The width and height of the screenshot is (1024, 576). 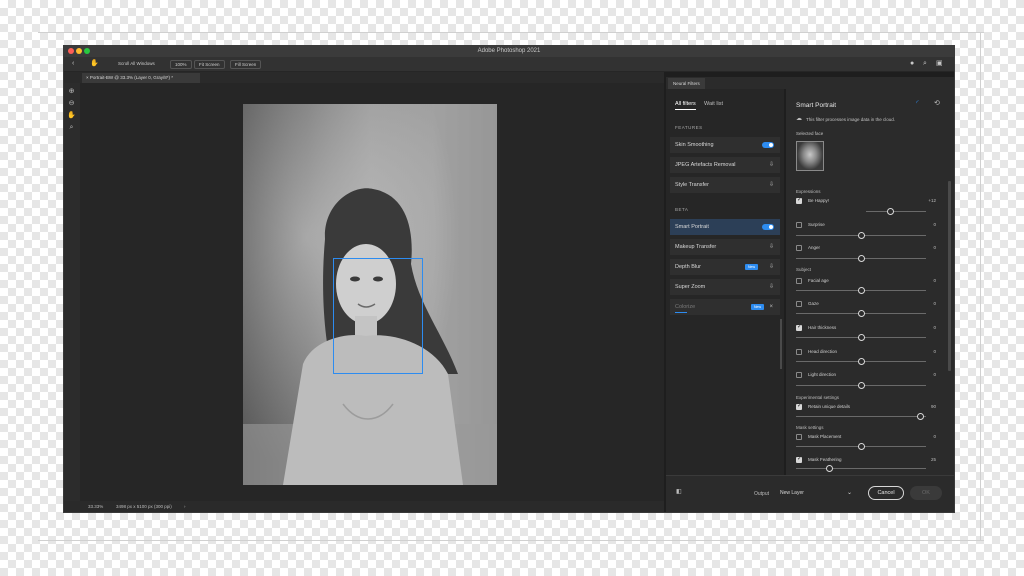 I want to click on gaze-slider-thumb, so click(x=861, y=313).